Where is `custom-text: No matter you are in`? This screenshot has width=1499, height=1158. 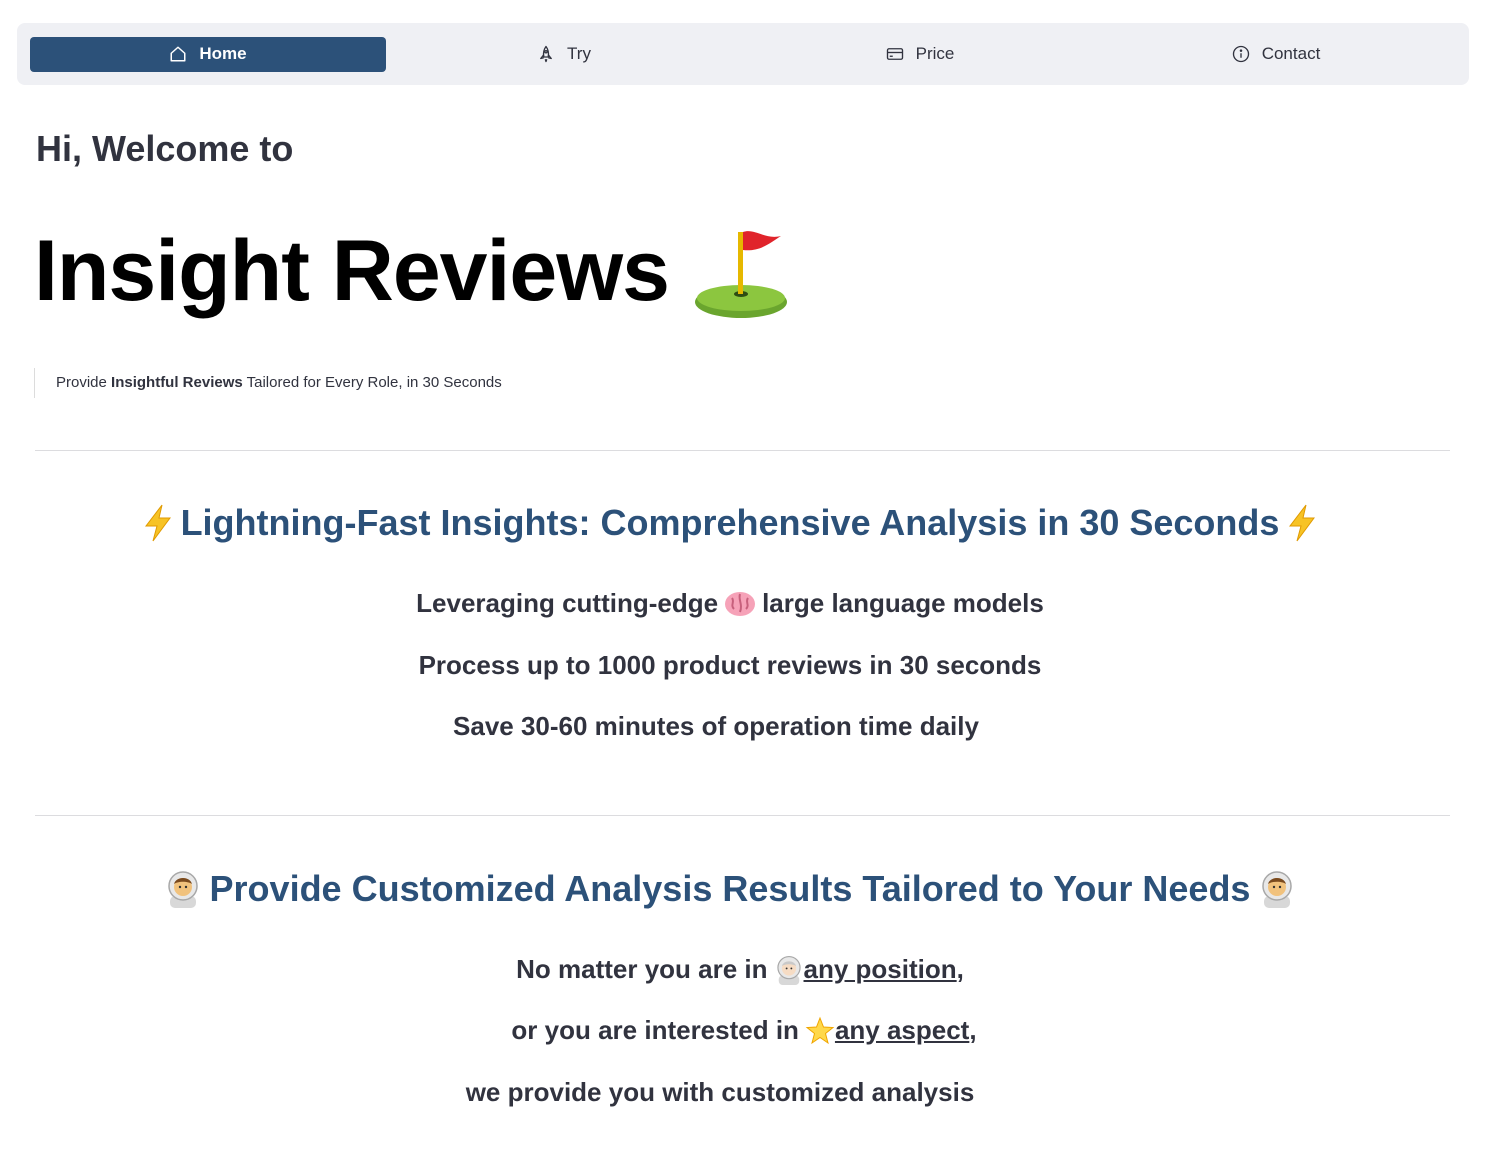 custom-text: No matter you are in is located at coordinates (642, 969).